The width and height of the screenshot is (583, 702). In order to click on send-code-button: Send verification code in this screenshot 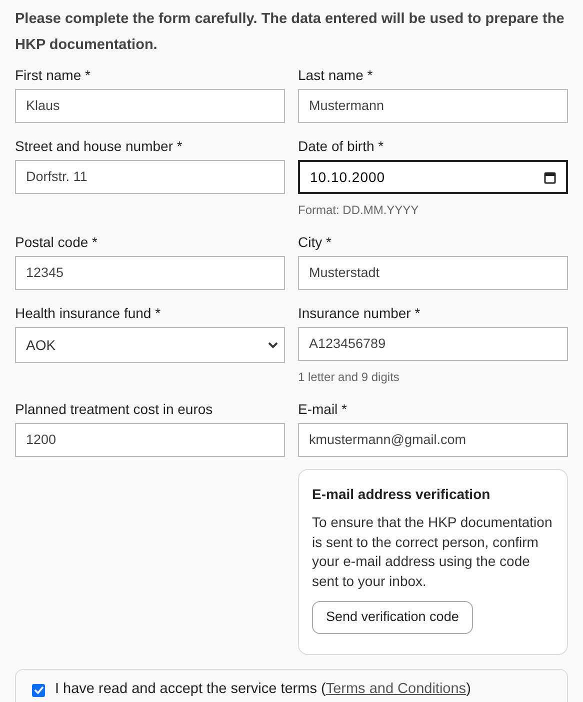, I will do `click(392, 617)`.